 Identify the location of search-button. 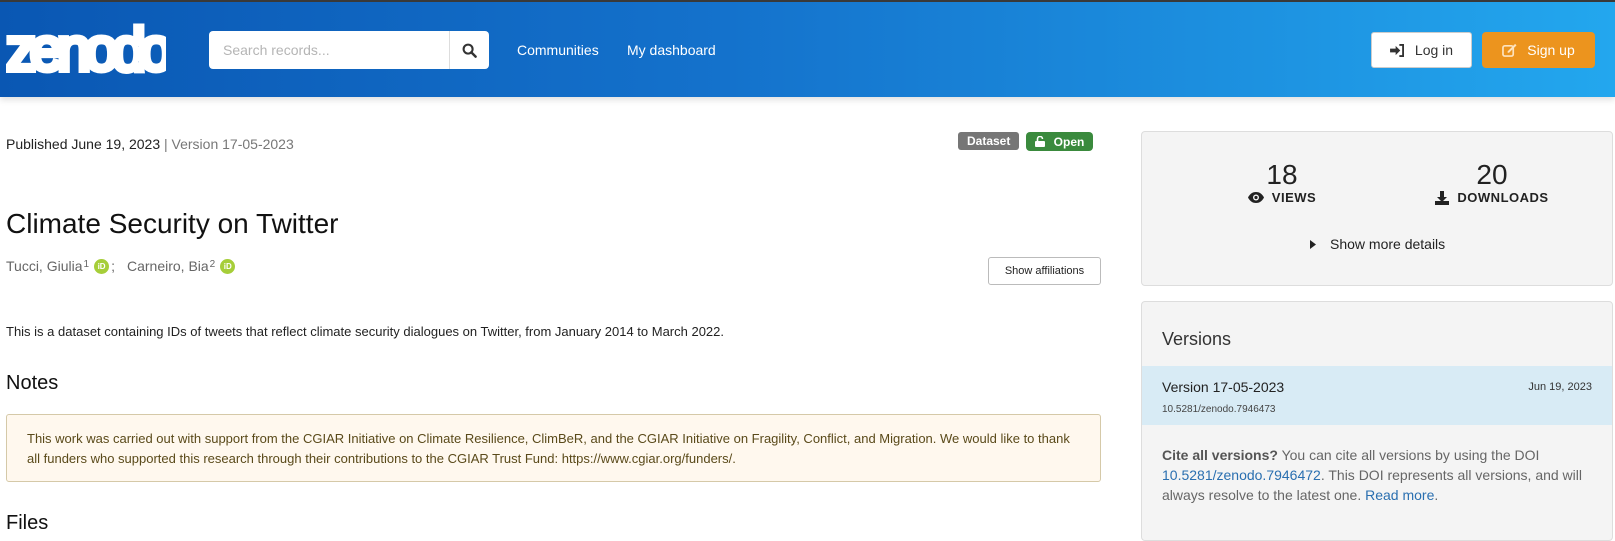
(469, 50).